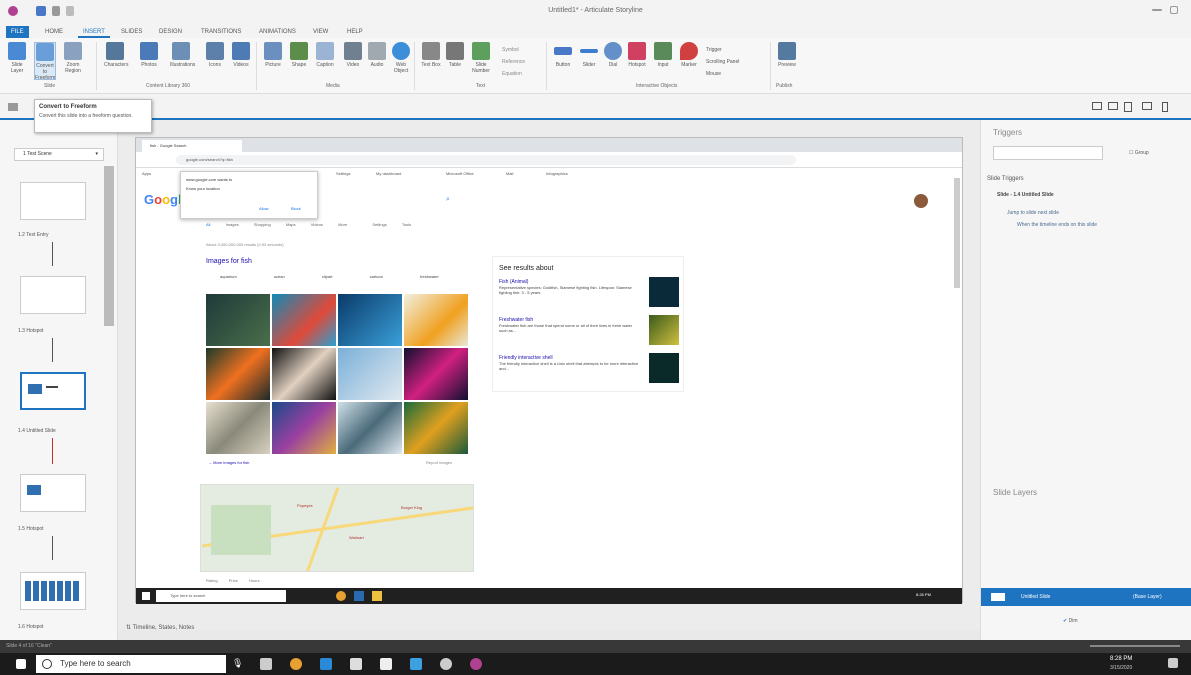 The image size is (1191, 675). I want to click on zoom-slider, so click(1135, 646).